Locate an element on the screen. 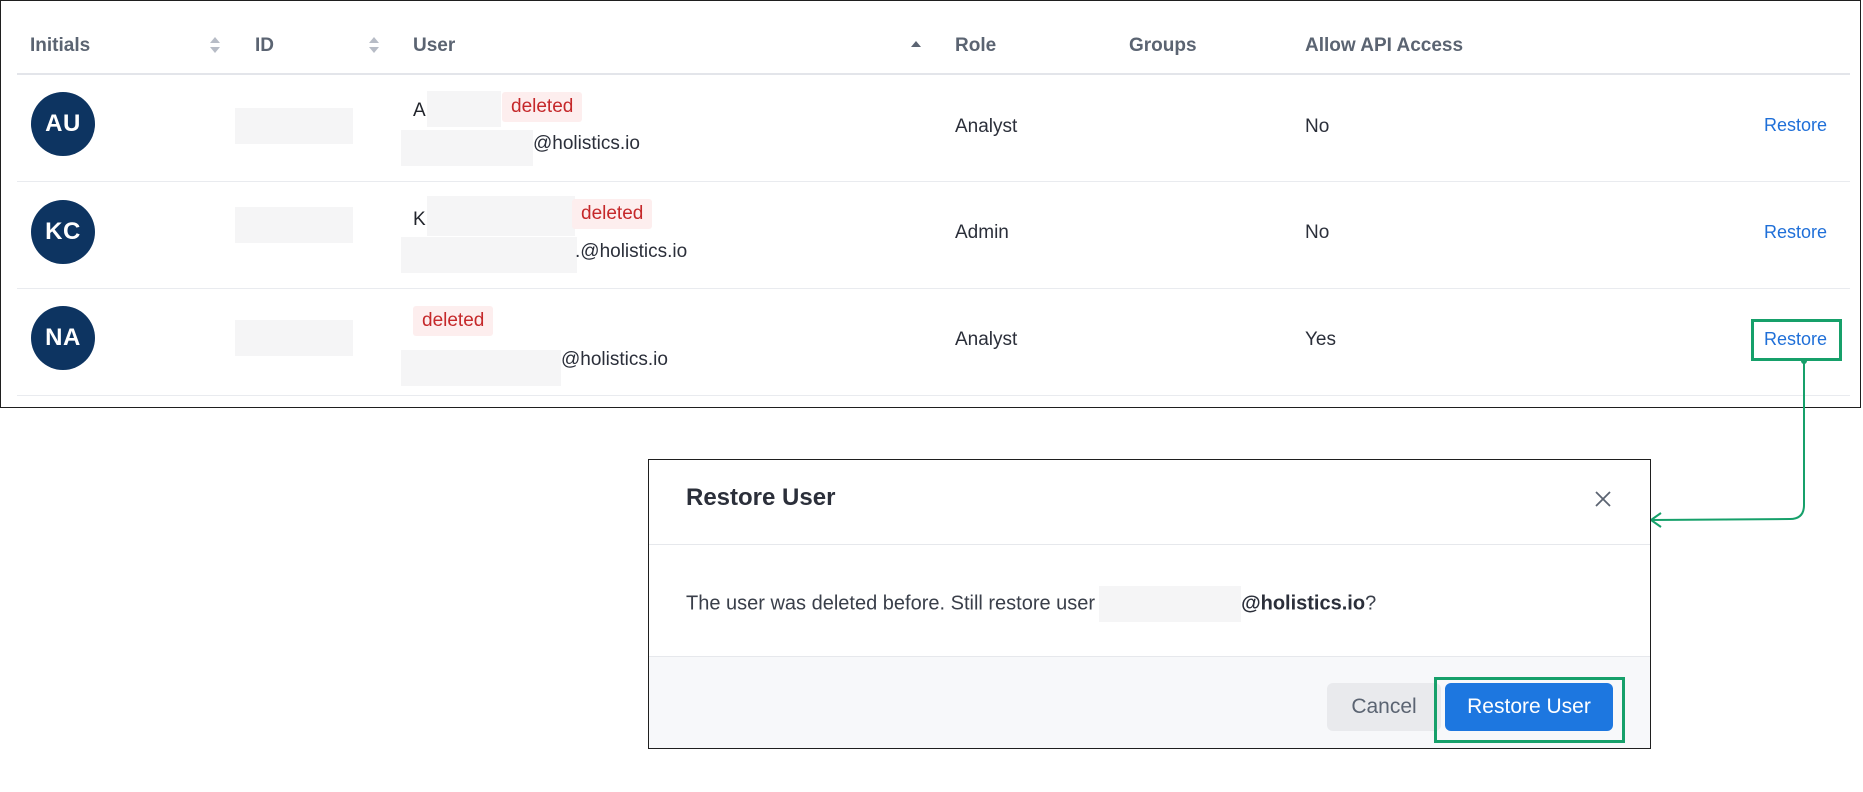  role-cell: Admin is located at coordinates (982, 232).